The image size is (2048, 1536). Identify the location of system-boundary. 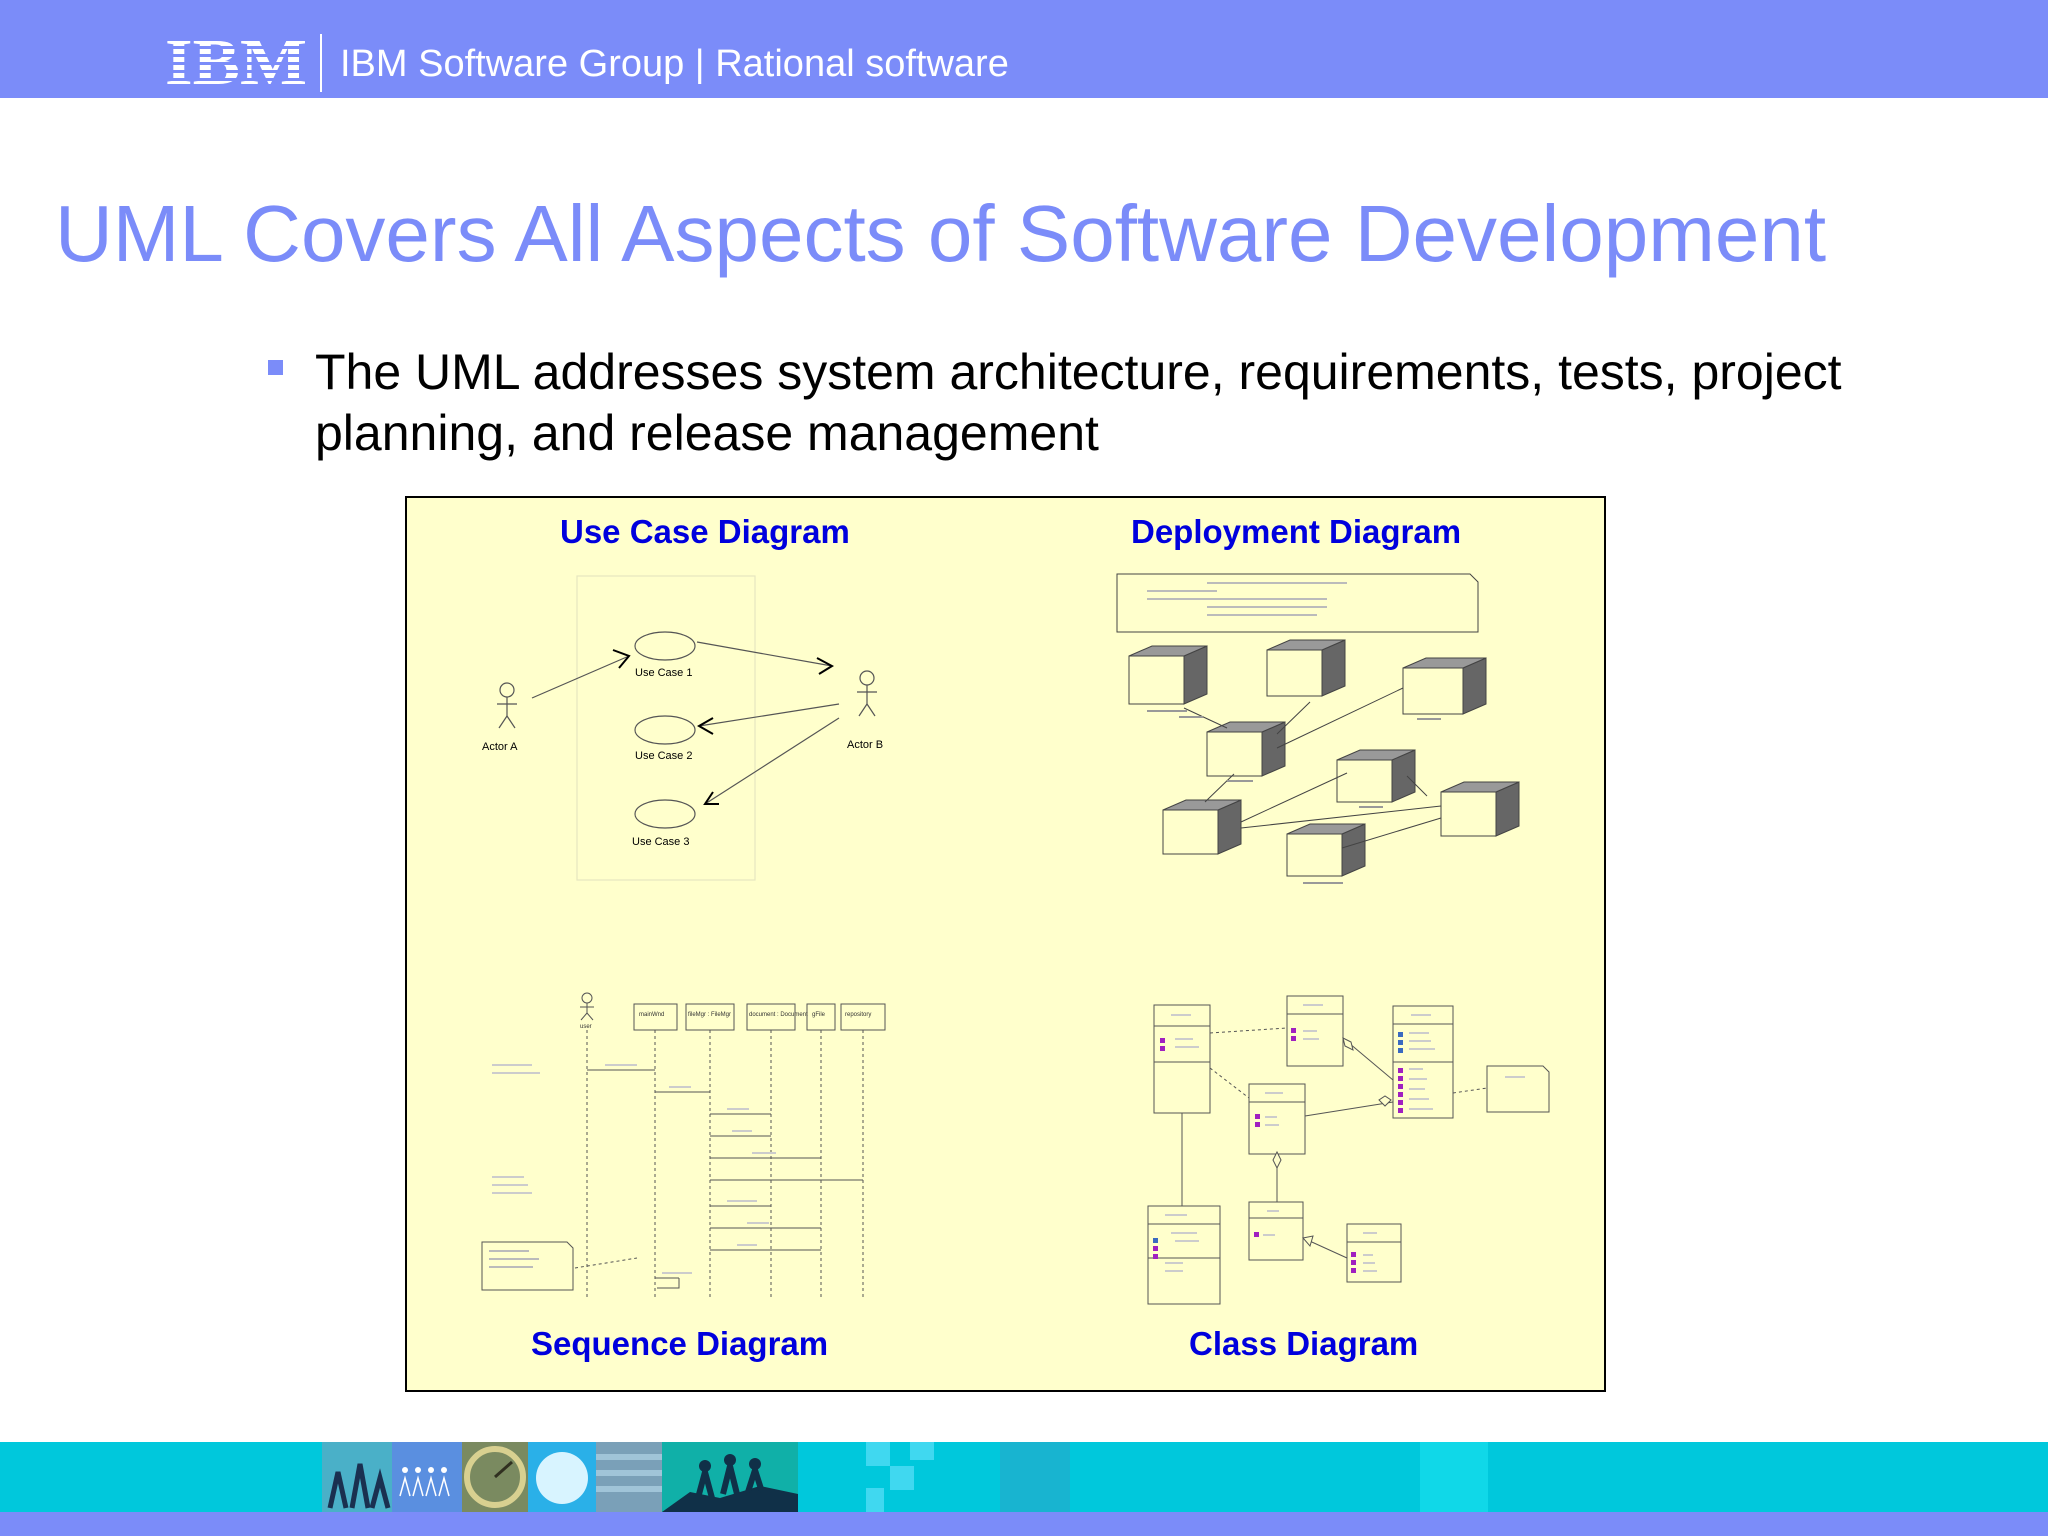
(666, 728).